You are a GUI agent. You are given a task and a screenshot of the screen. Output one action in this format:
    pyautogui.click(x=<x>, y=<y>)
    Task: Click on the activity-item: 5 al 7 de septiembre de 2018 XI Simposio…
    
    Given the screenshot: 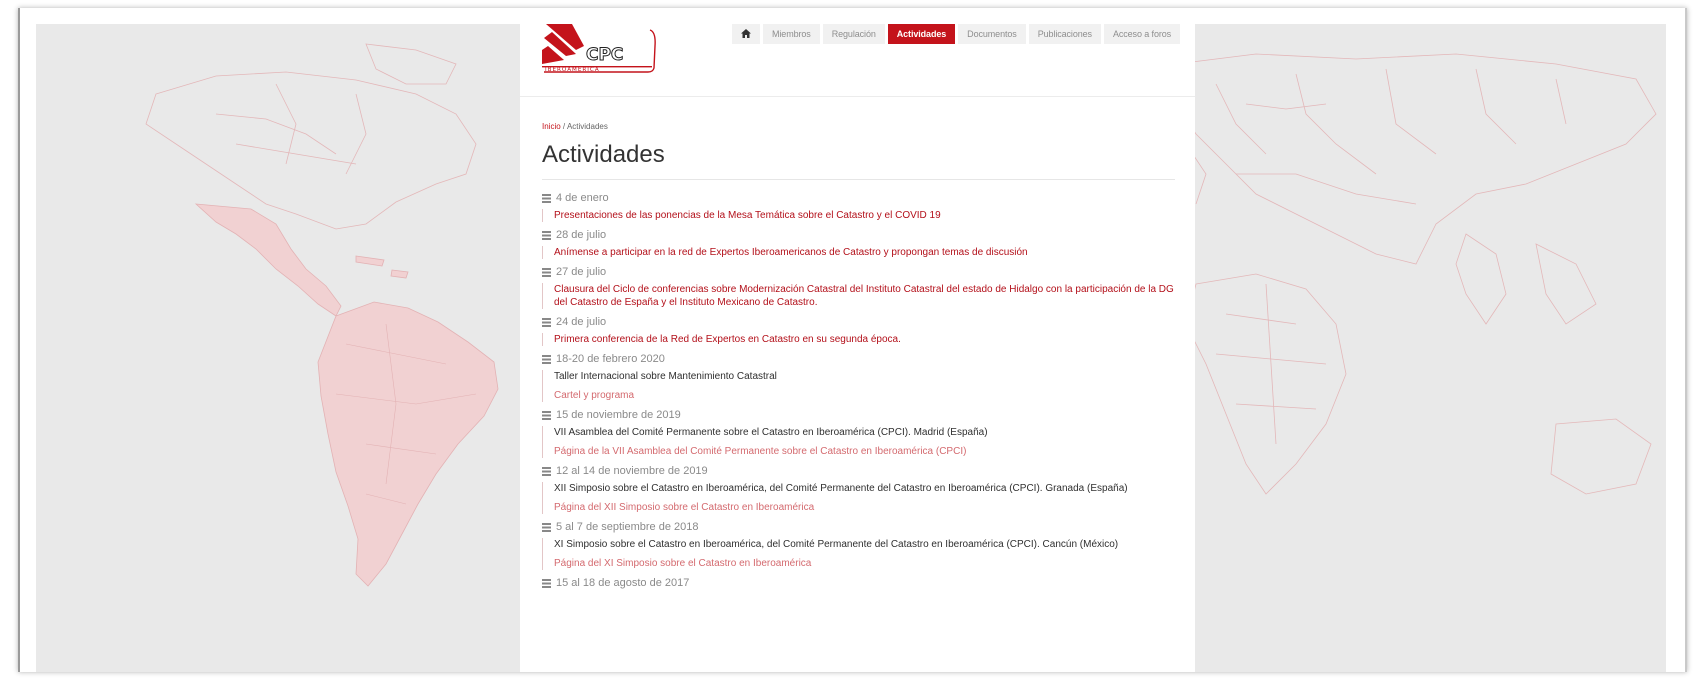 What is the action you would take?
    pyautogui.click(x=862, y=545)
    